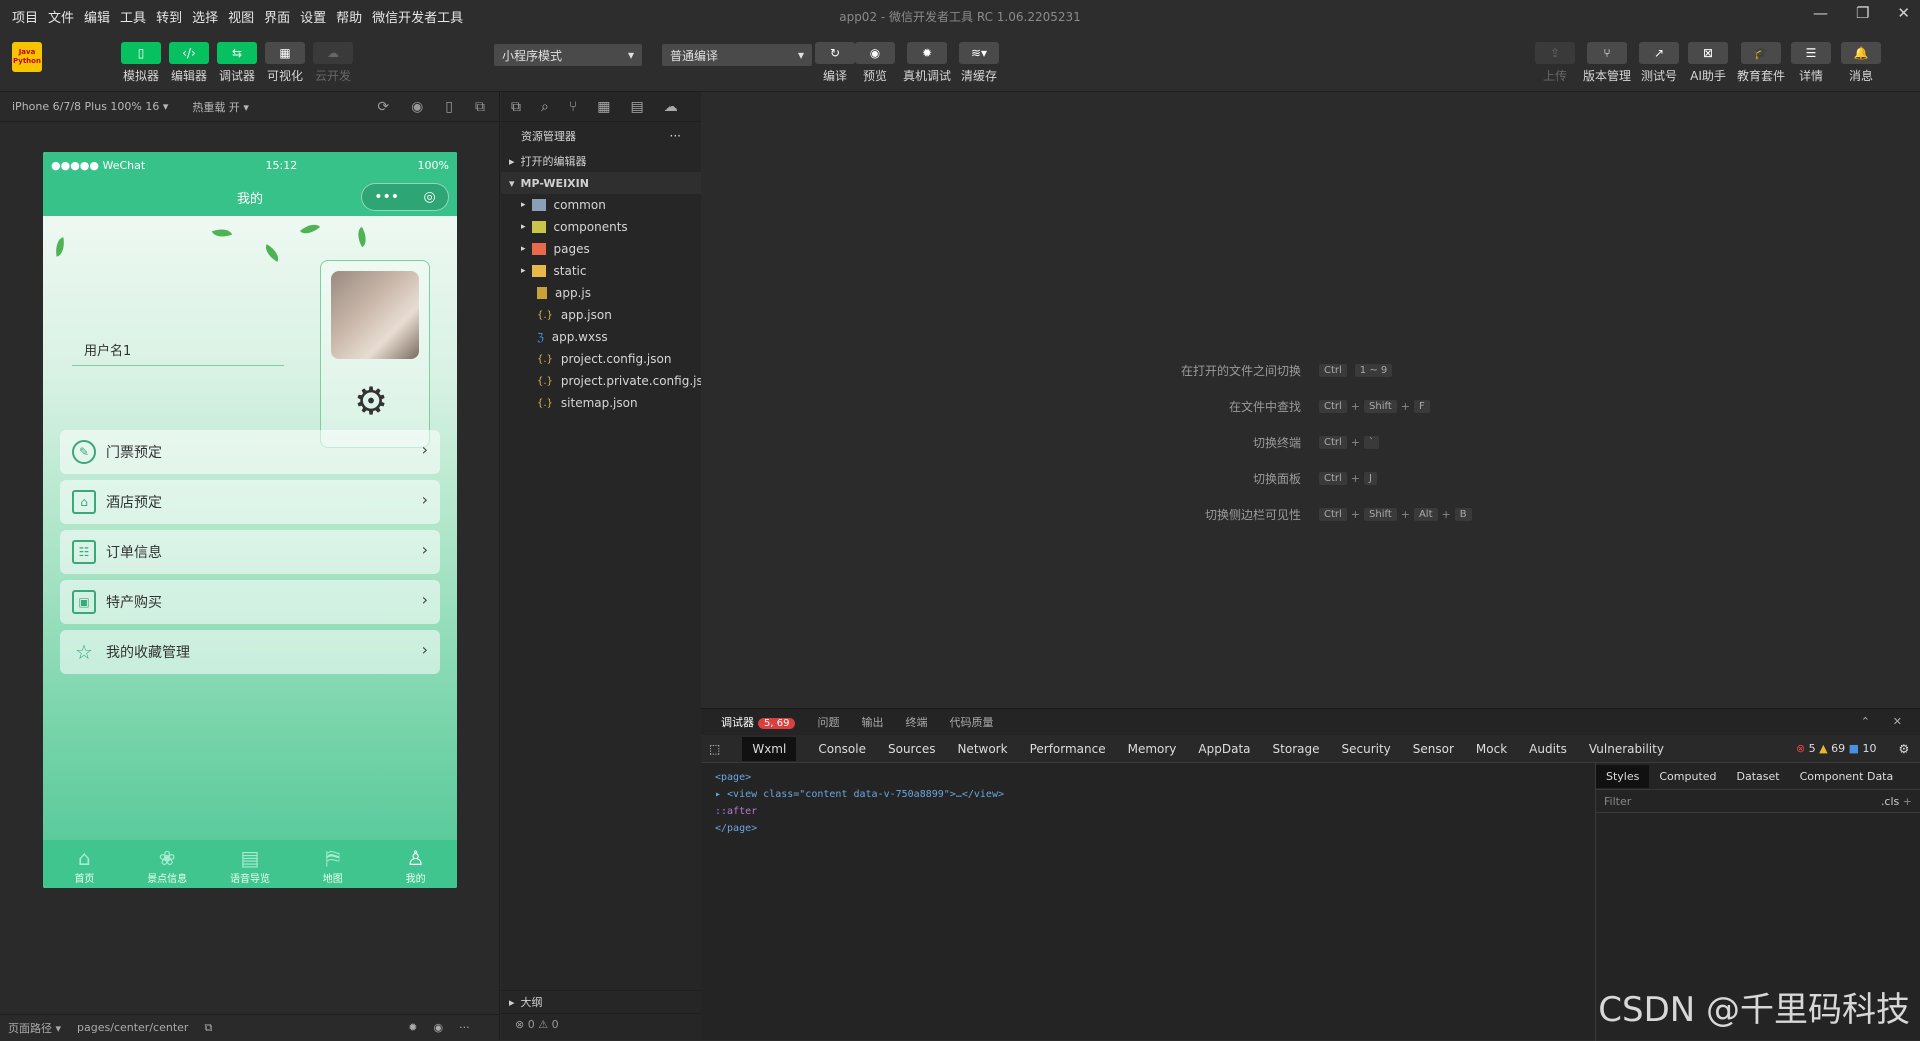 The image size is (1920, 1041). What do you see at coordinates (250, 602) in the screenshot?
I see `menu-specialty-purchase: ▣ 特产购买 ›` at bounding box center [250, 602].